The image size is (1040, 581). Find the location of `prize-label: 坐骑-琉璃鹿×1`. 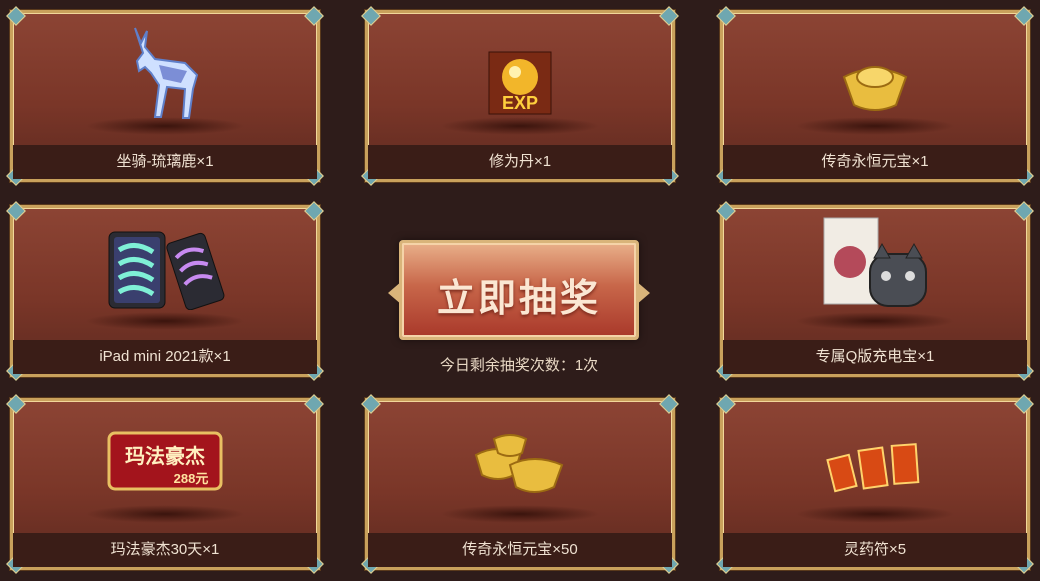

prize-label: 坐骑-琉璃鹿×1 is located at coordinates (165, 162).